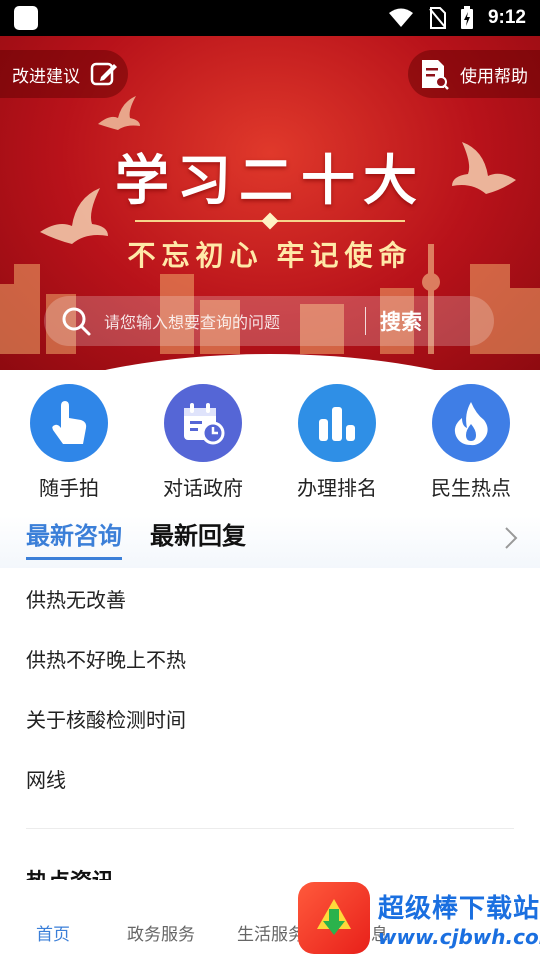  What do you see at coordinates (365, 321) in the screenshot?
I see `search-divider` at bounding box center [365, 321].